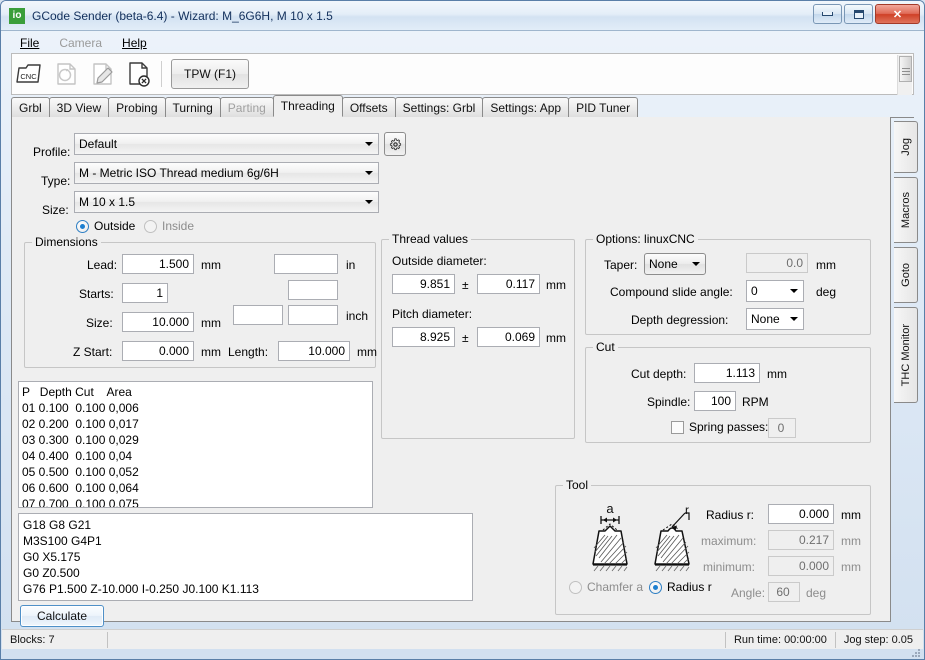  Describe the element at coordinates (462, 43) in the screenshot. I see `menu-bar: File Camera Help` at that location.